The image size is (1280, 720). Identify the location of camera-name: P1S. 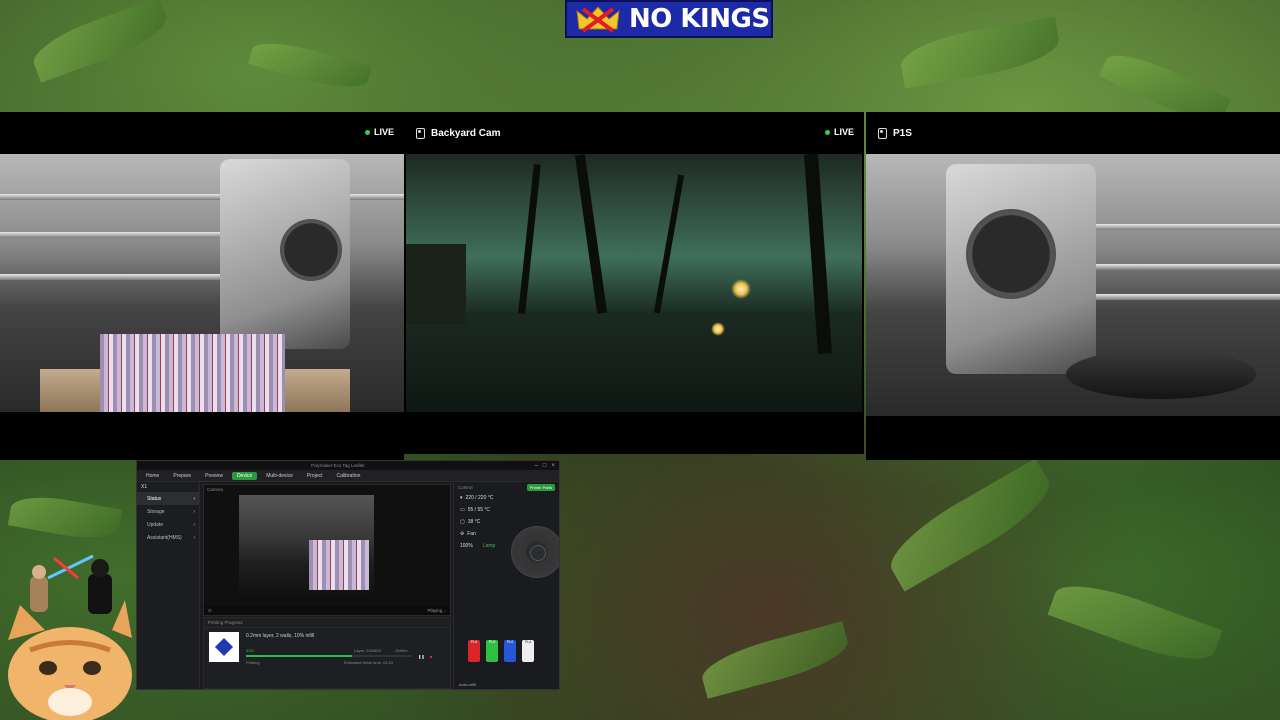
(895, 133).